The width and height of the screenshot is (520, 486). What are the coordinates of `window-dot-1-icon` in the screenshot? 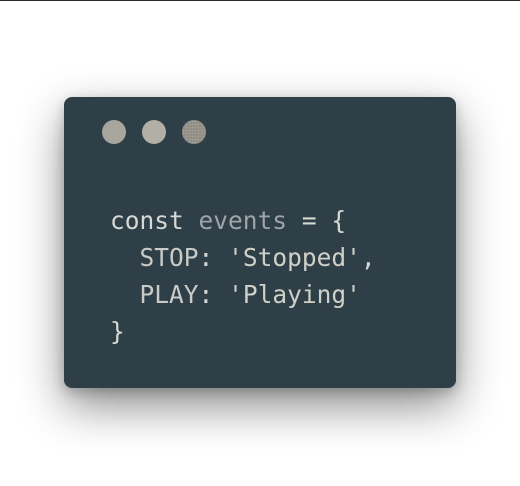 It's located at (114, 132).